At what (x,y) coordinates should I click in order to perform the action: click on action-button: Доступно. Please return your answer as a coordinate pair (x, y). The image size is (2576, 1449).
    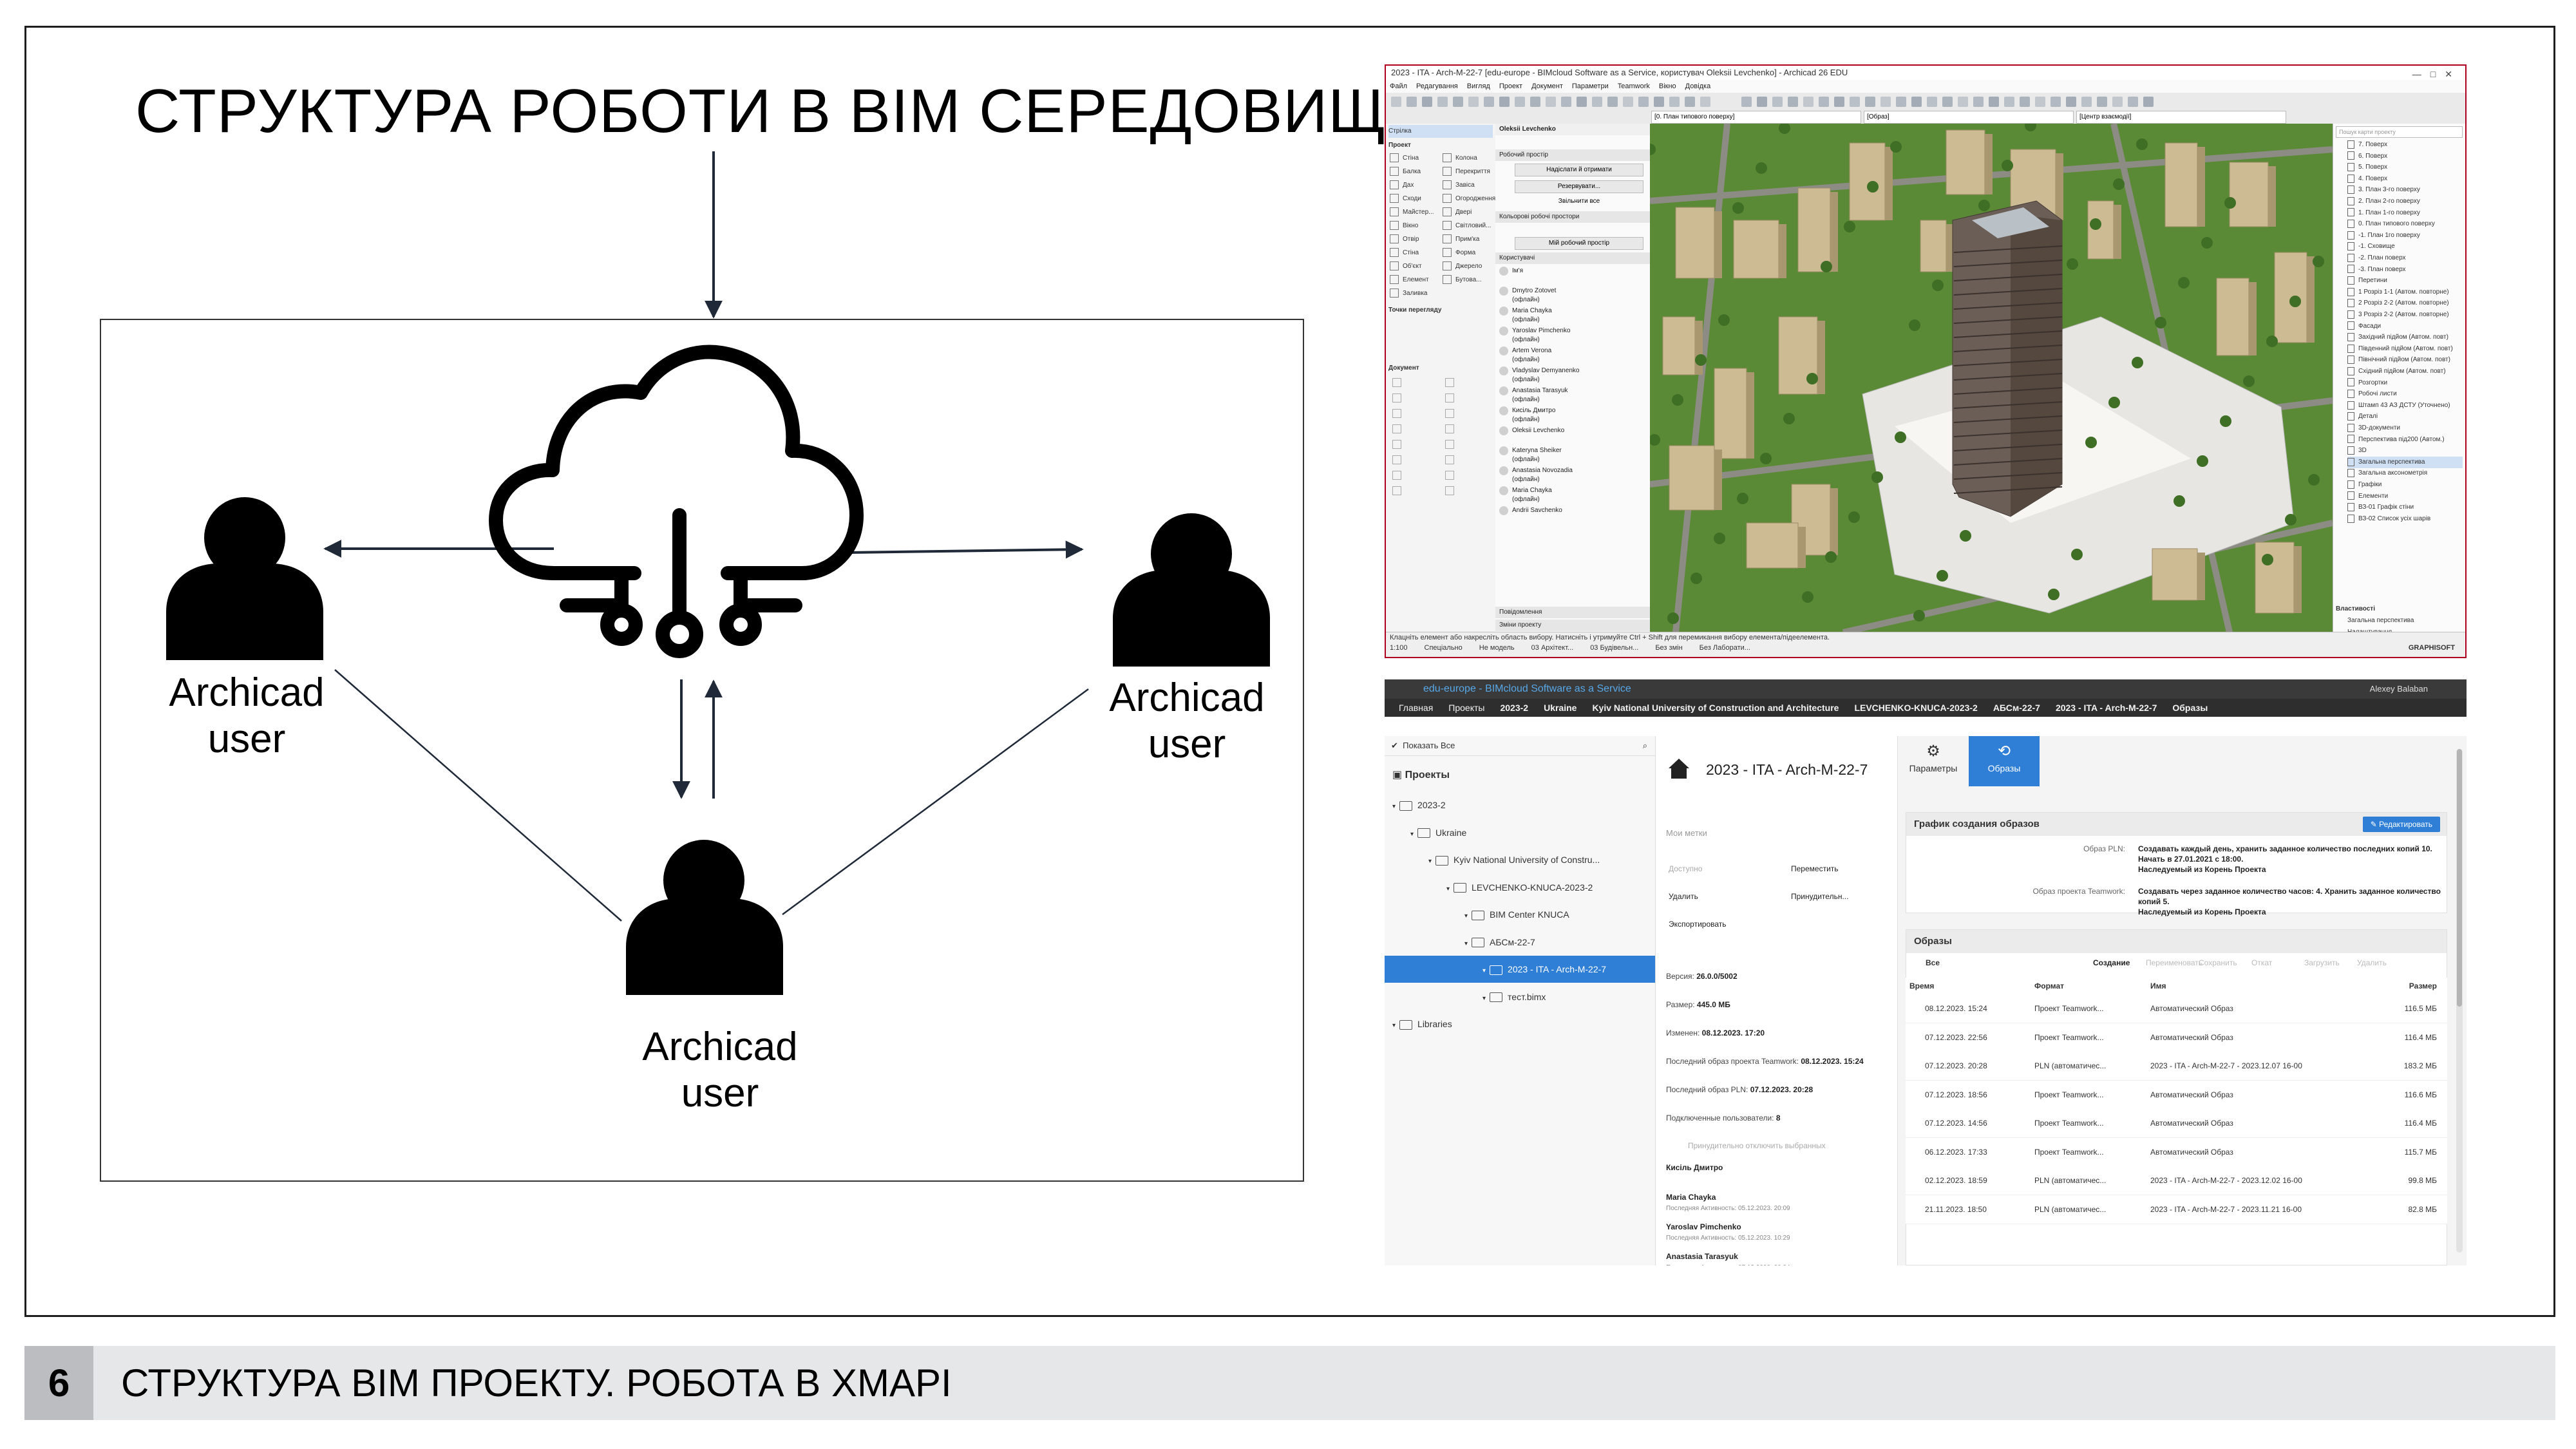
    Looking at the image, I should click on (1686, 869).